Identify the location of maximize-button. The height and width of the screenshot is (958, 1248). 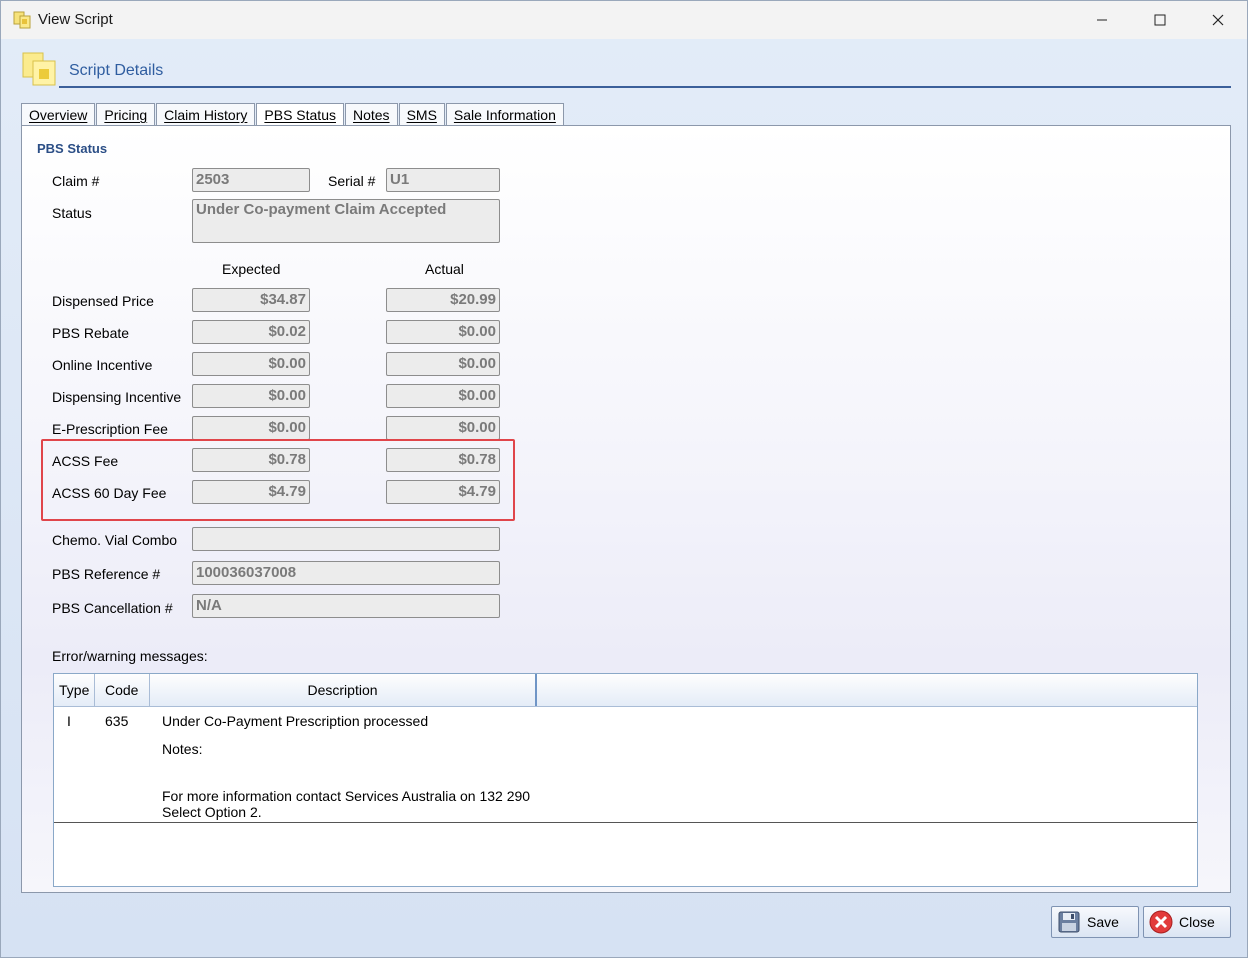
(1160, 20).